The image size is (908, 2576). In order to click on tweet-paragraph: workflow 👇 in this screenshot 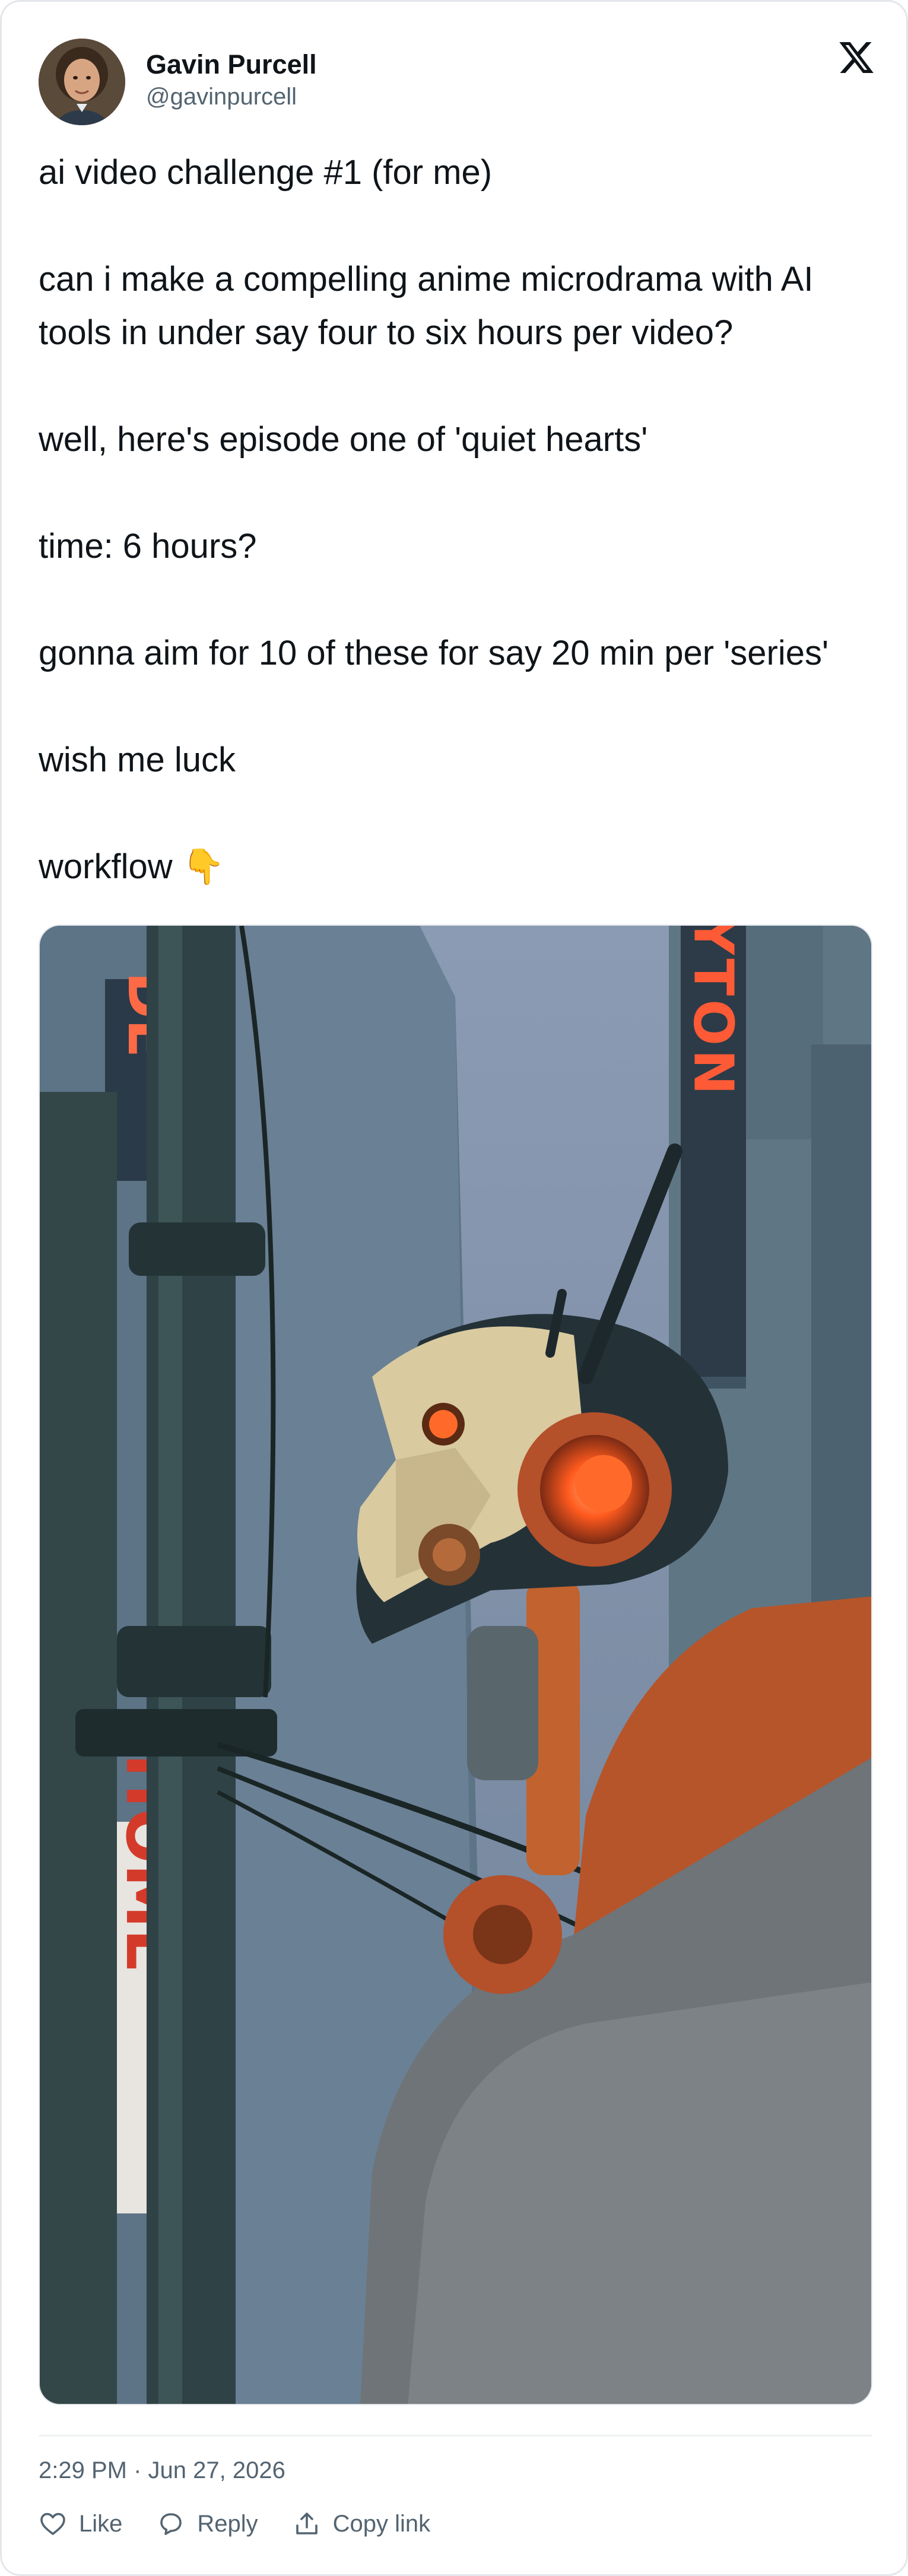, I will do `click(132, 866)`.